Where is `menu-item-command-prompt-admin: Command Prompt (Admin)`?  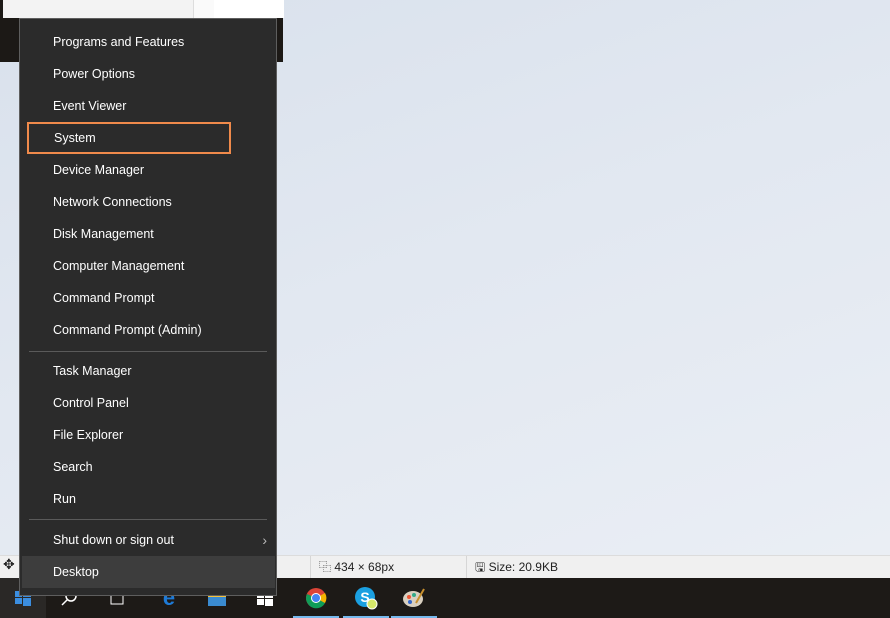
menu-item-command-prompt-admin: Command Prompt (Admin) is located at coordinates (150, 330).